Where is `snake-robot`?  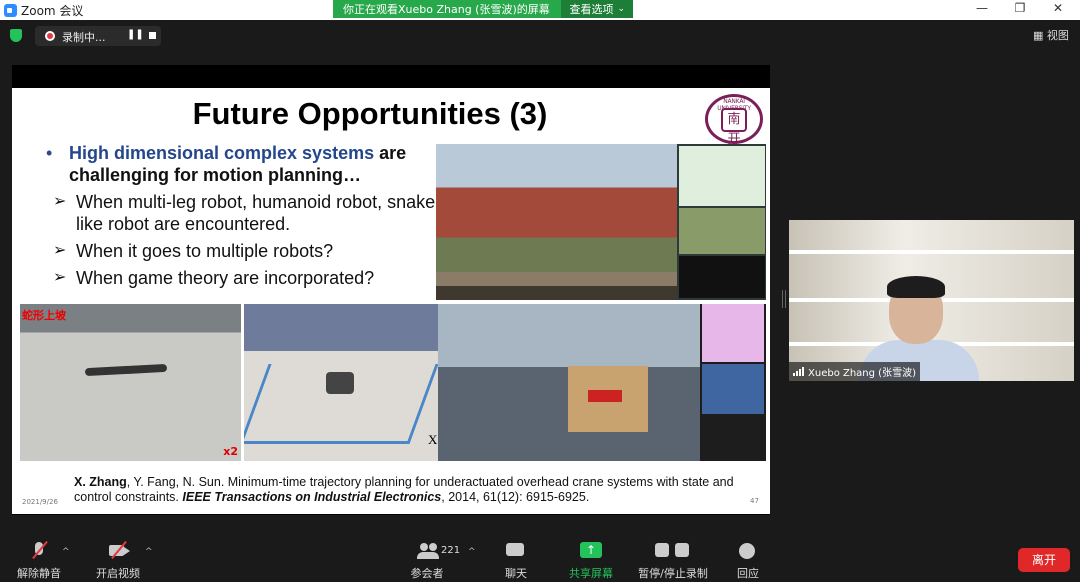
snake-robot is located at coordinates (126, 370).